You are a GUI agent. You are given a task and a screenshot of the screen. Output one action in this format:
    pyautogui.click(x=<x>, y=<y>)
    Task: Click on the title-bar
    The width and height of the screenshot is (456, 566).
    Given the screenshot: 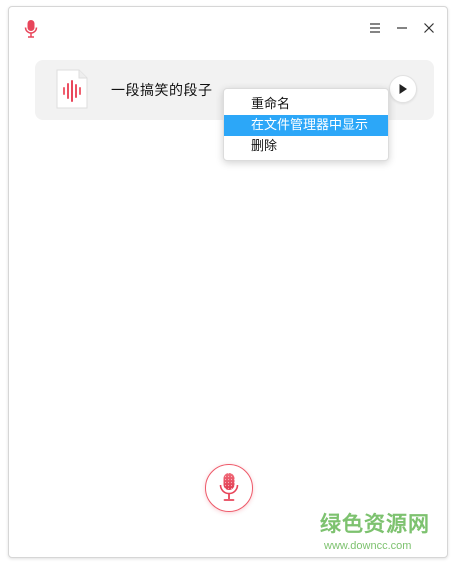 What is the action you would take?
    pyautogui.click(x=228, y=27)
    